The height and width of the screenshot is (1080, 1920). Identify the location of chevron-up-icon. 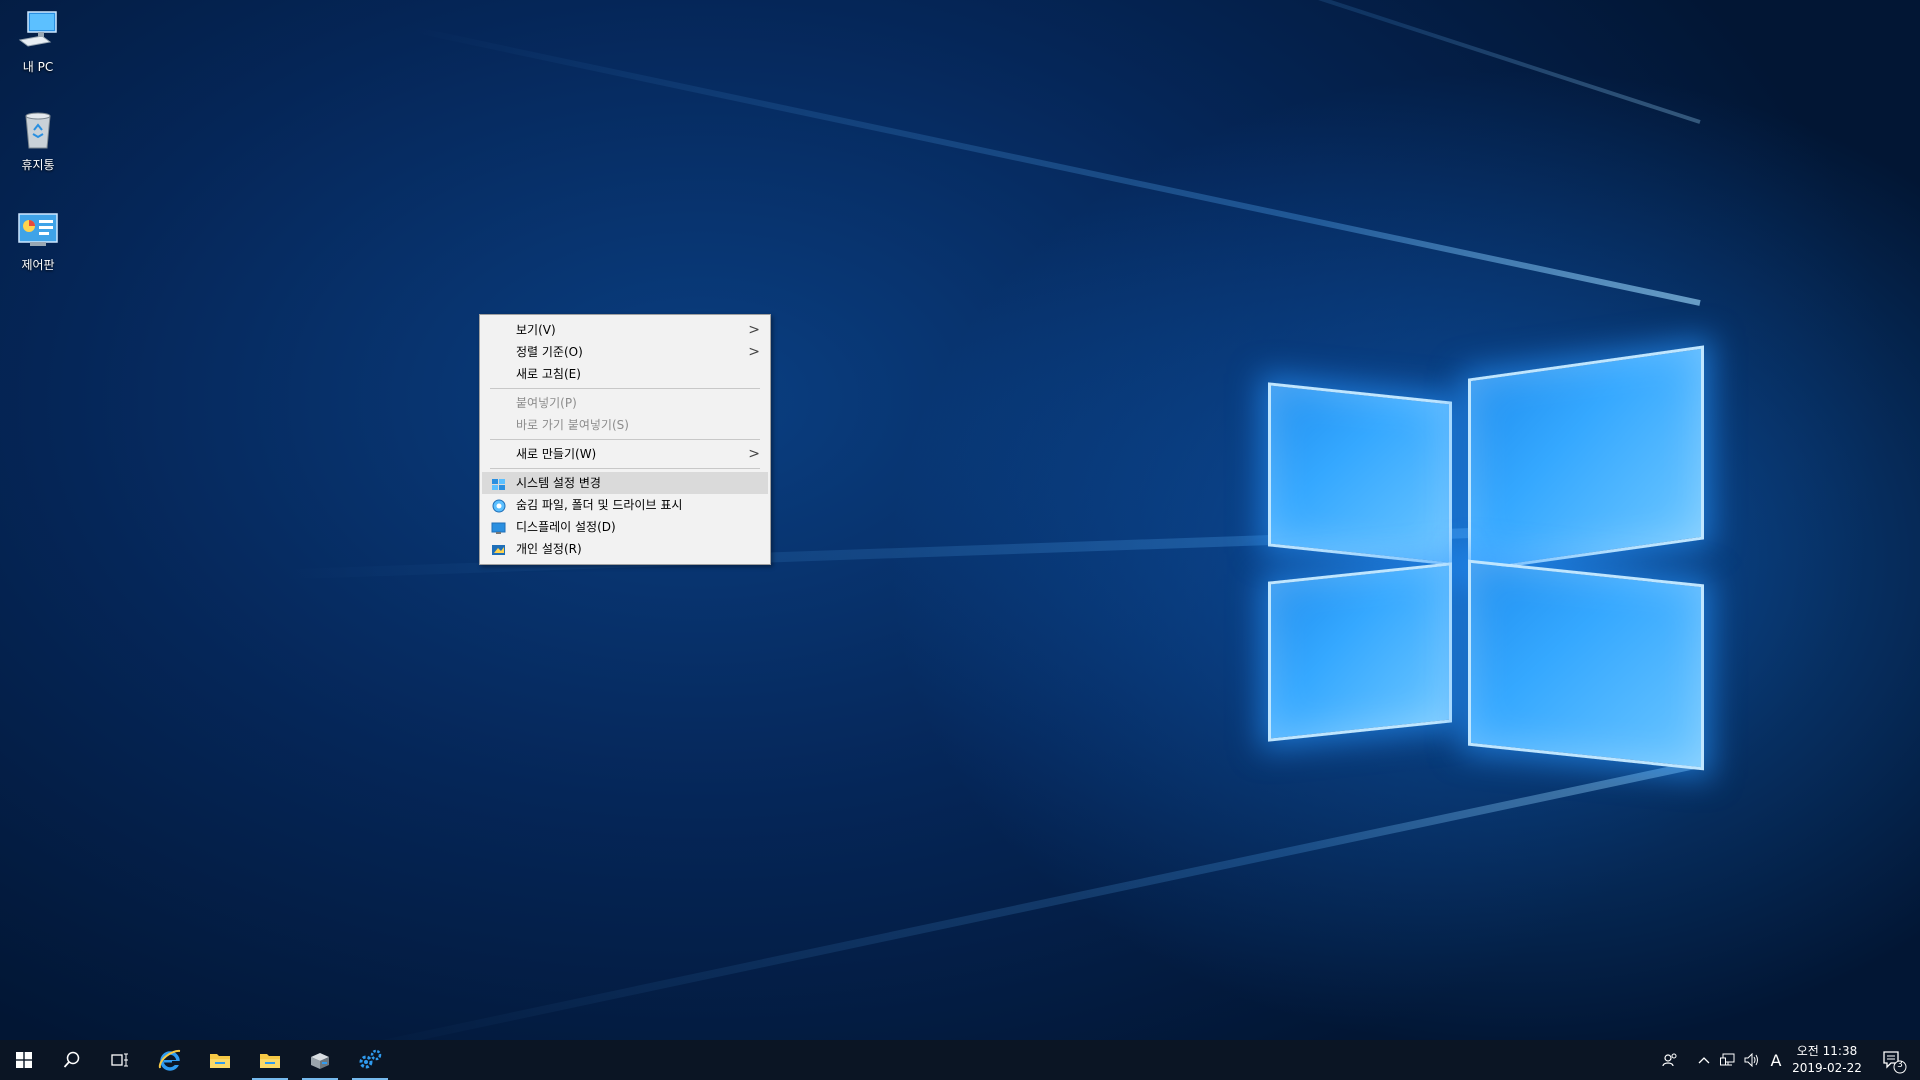
(1704, 1060).